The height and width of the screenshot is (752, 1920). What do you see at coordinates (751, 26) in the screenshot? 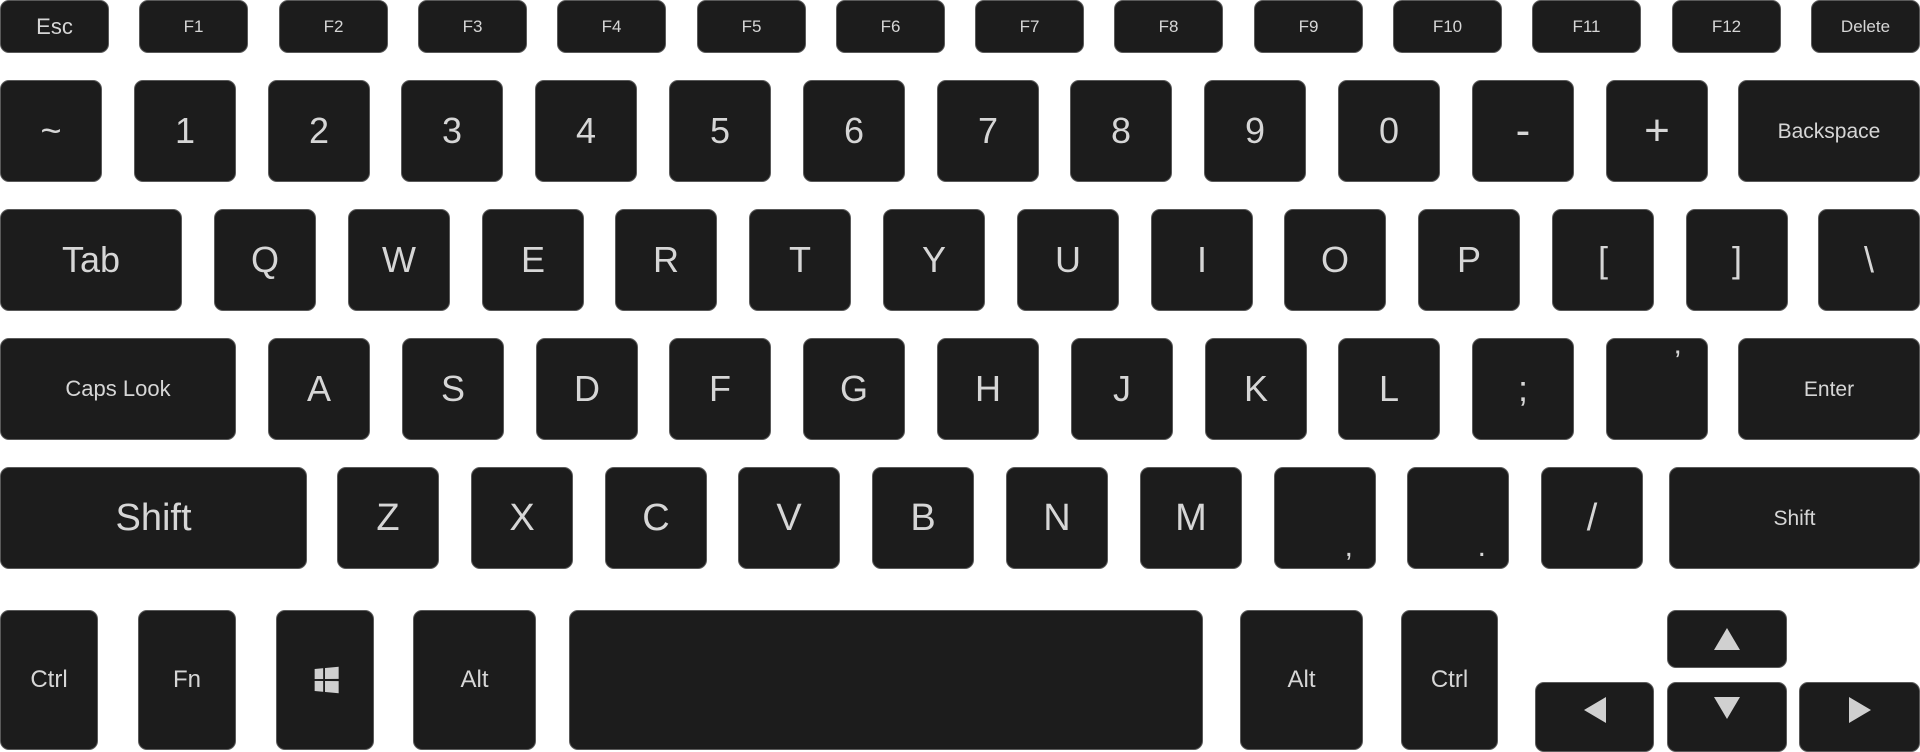
I see `key-f5: F5` at bounding box center [751, 26].